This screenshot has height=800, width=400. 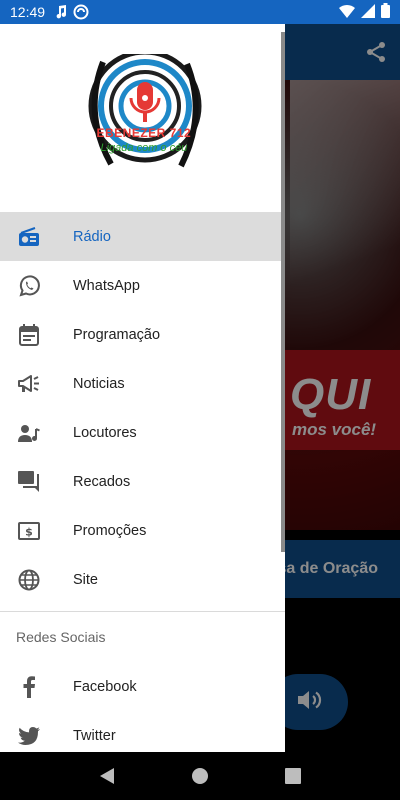 I want to click on menu-item-facebook: Facebook, so click(x=142, y=686).